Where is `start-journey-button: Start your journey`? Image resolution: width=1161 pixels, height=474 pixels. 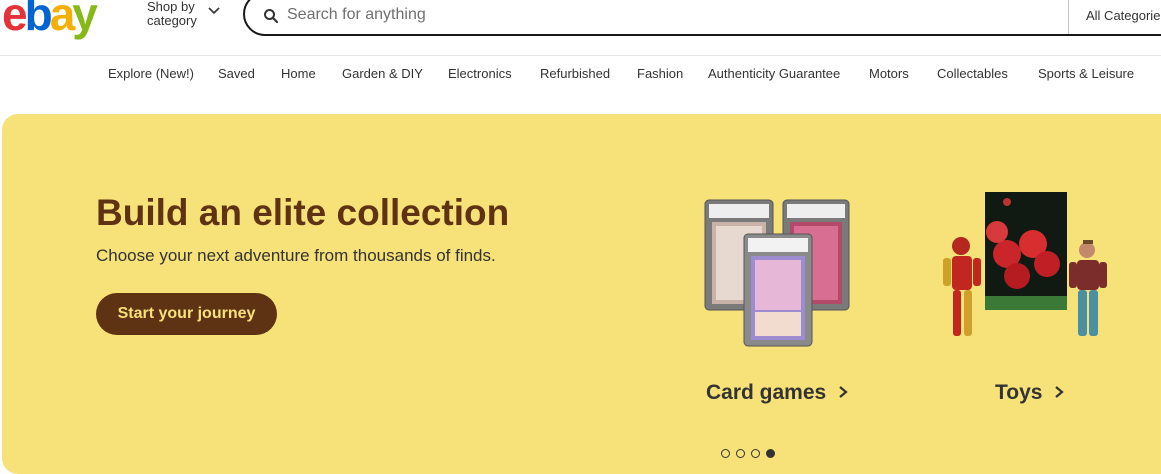
start-journey-button: Start your journey is located at coordinates (186, 314).